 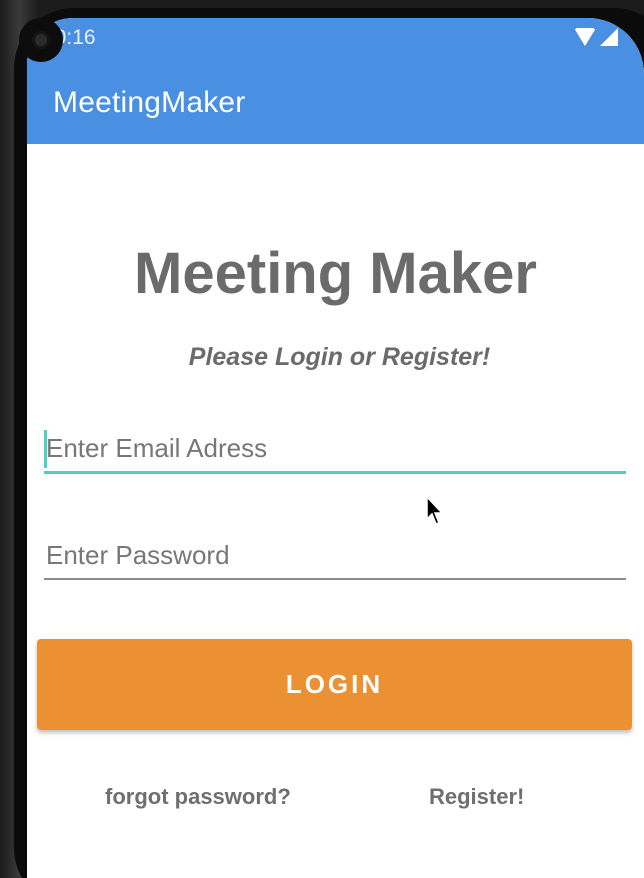 What do you see at coordinates (339, 357) in the screenshot?
I see `page-subtitle: Please Login or Register!` at bounding box center [339, 357].